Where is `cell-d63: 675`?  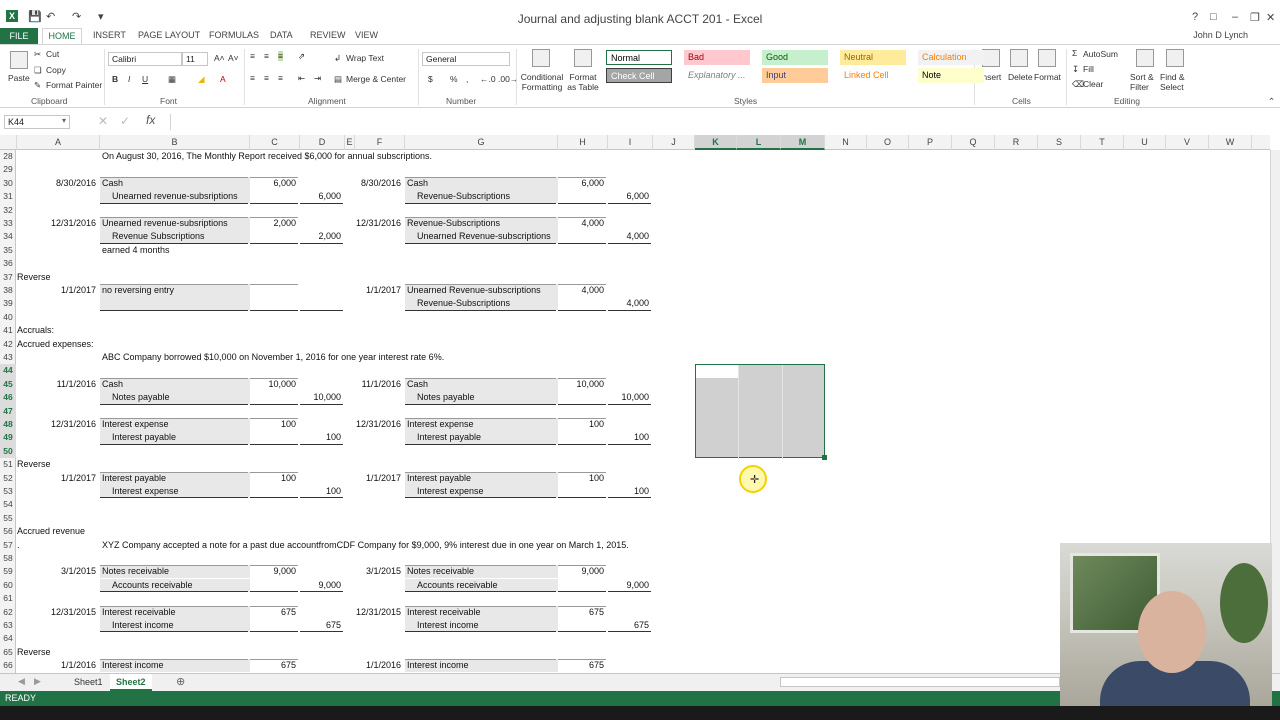 cell-d63: 675 is located at coordinates (320, 625).